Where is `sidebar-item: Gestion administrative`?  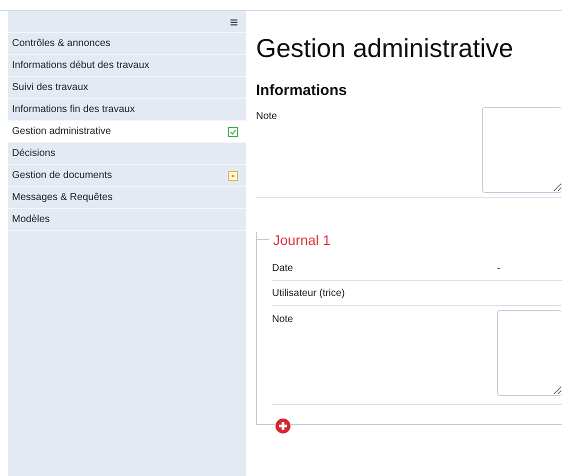
sidebar-item: Gestion administrative is located at coordinates (127, 132).